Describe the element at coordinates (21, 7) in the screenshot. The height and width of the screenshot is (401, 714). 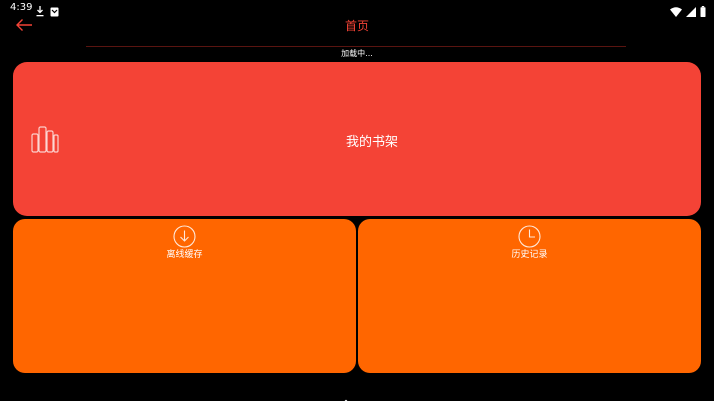
I see `status-time: 4:39` at that location.